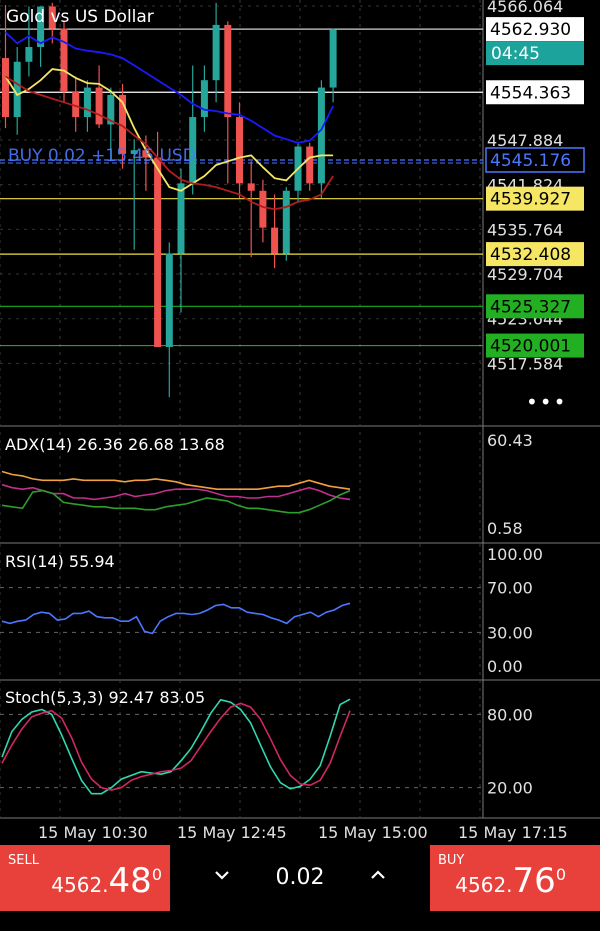 The height and width of the screenshot is (931, 600). I want to click on y-tick-label: 4547.884, so click(525, 140).